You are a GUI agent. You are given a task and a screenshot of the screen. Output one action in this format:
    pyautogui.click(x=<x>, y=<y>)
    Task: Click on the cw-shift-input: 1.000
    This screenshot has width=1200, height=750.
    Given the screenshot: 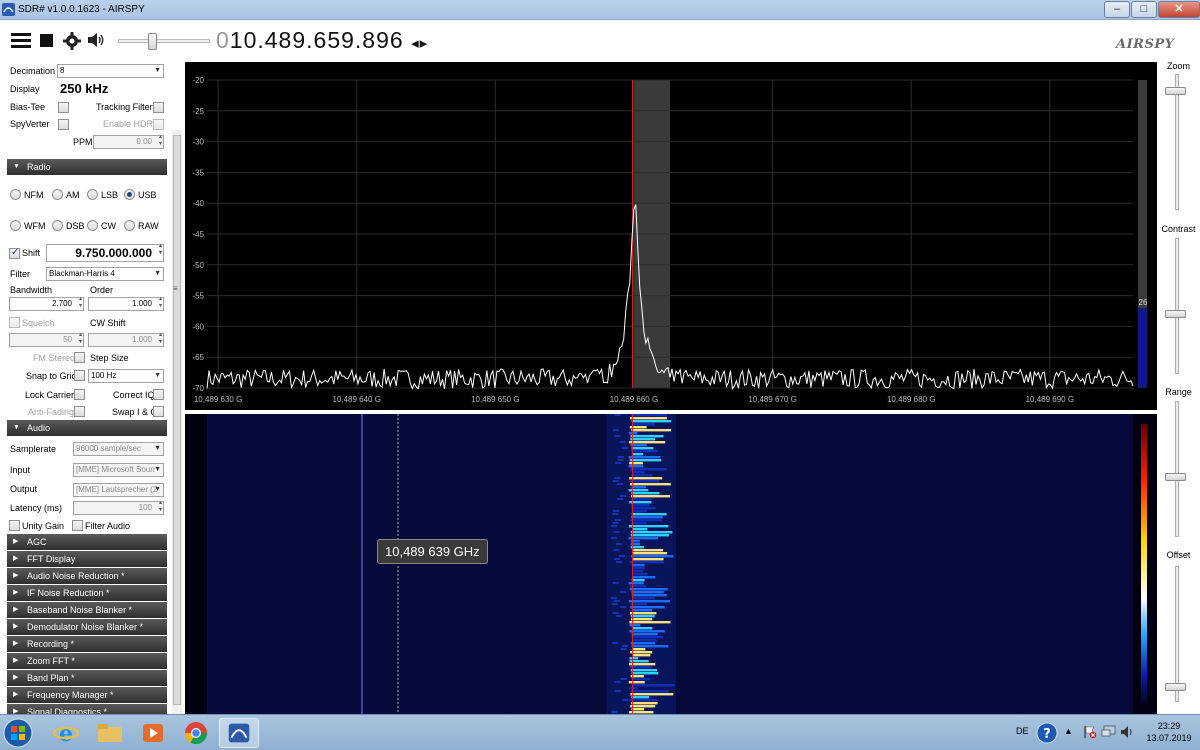 What is the action you would take?
    pyautogui.click(x=126, y=339)
    